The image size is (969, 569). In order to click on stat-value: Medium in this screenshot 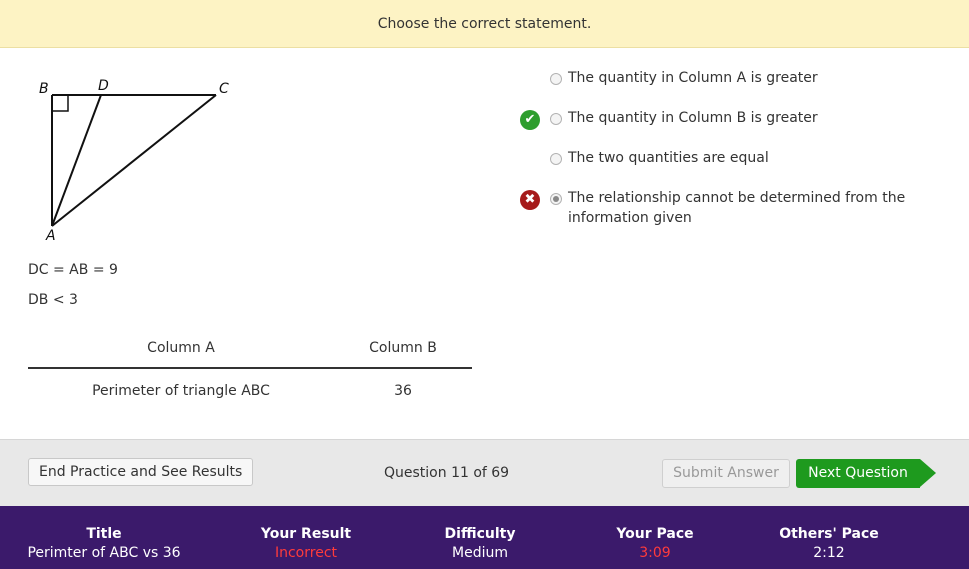, I will do `click(480, 553)`.